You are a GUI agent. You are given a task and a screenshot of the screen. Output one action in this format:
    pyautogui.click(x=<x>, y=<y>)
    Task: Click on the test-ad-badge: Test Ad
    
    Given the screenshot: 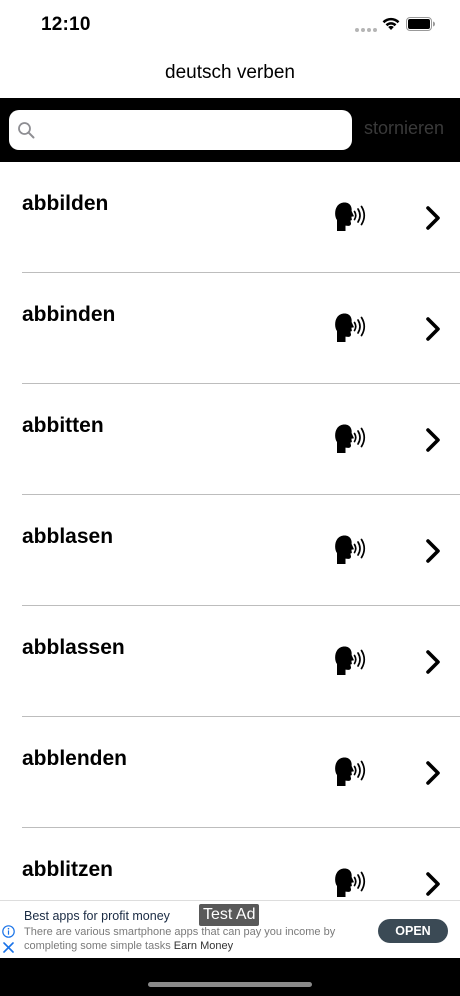 What is the action you would take?
    pyautogui.click(x=229, y=915)
    